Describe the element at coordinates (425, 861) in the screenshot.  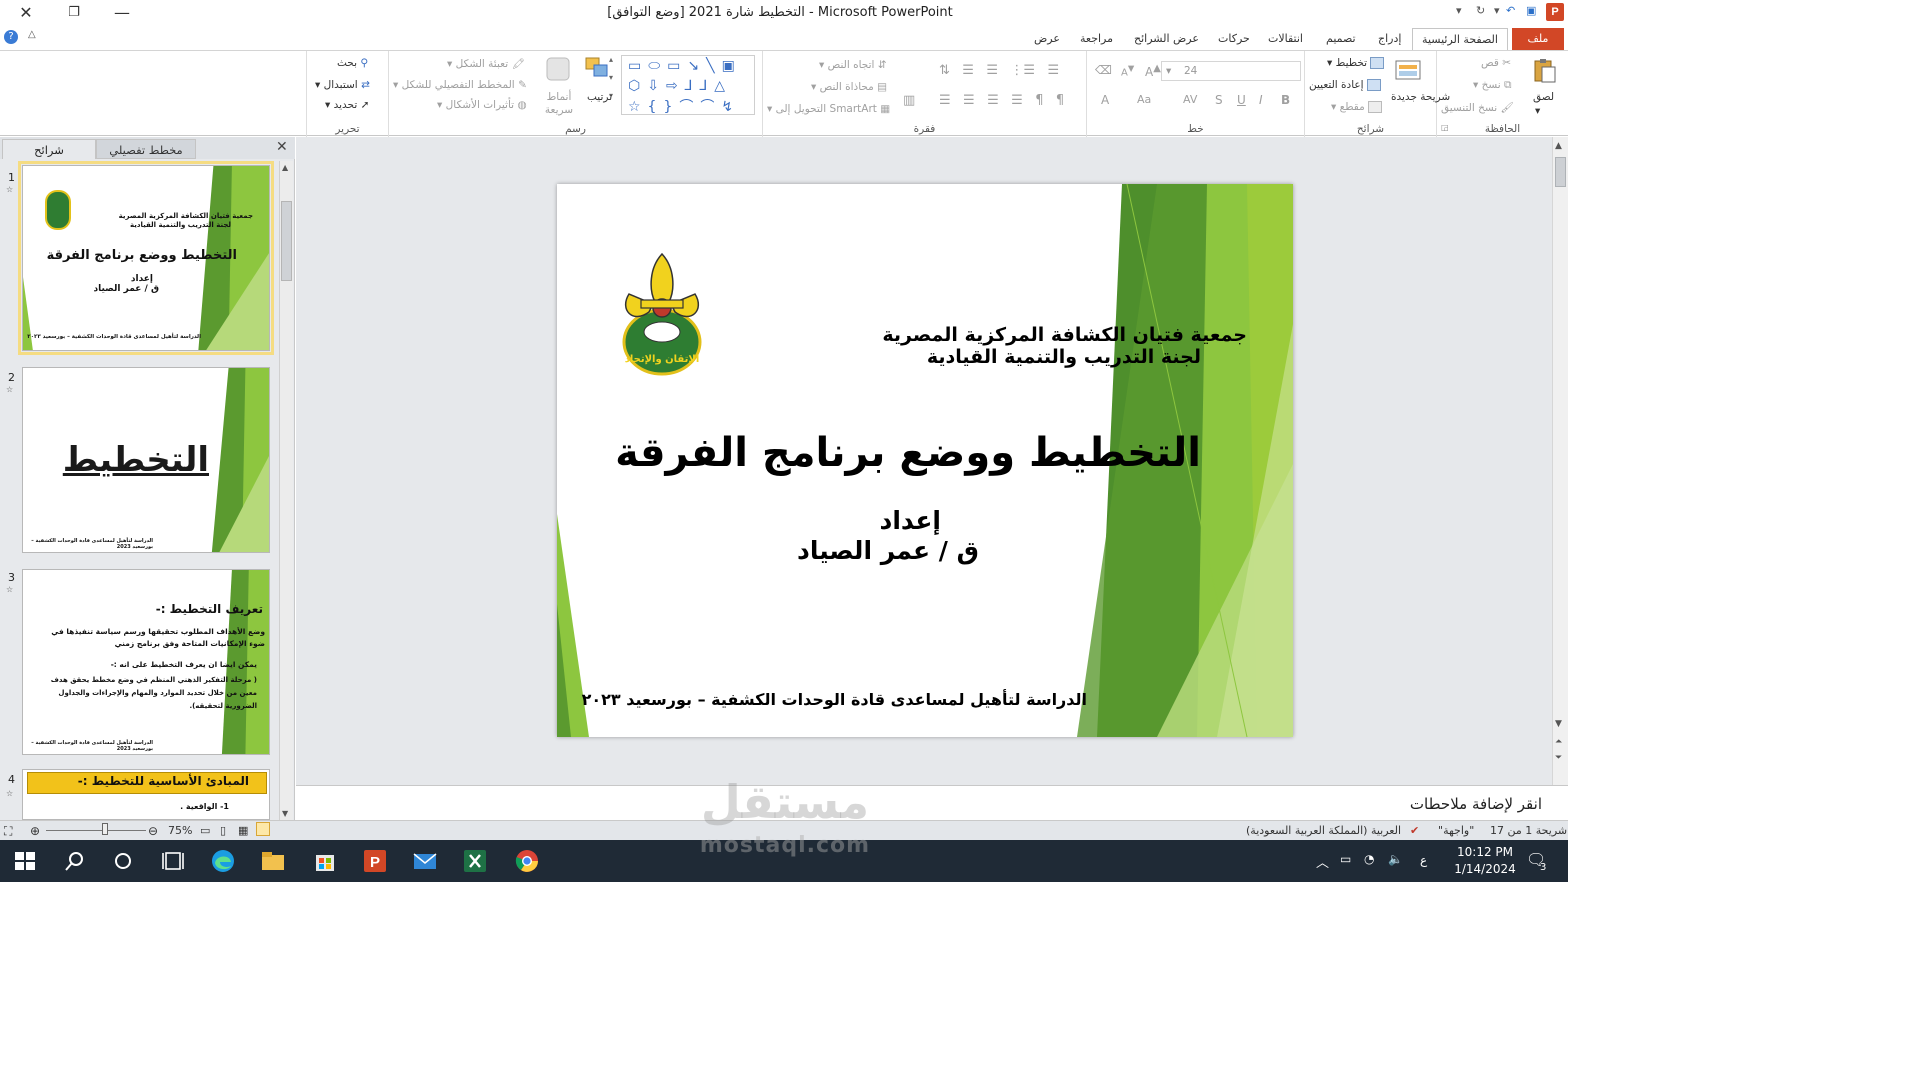
I see `mail-icon` at that location.